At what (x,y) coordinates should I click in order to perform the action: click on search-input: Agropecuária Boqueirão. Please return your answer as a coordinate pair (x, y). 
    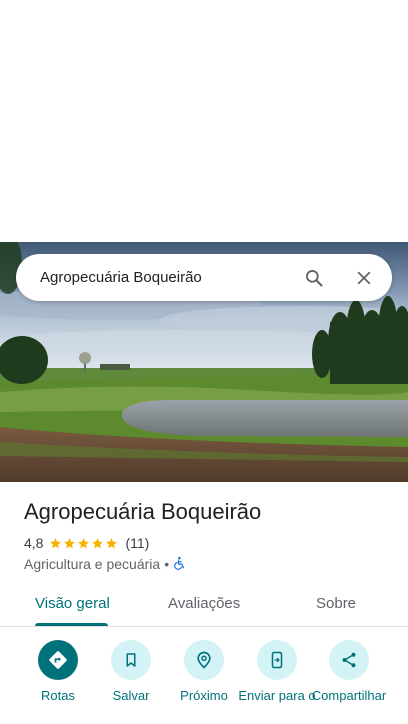
    Looking at the image, I should click on (171, 277).